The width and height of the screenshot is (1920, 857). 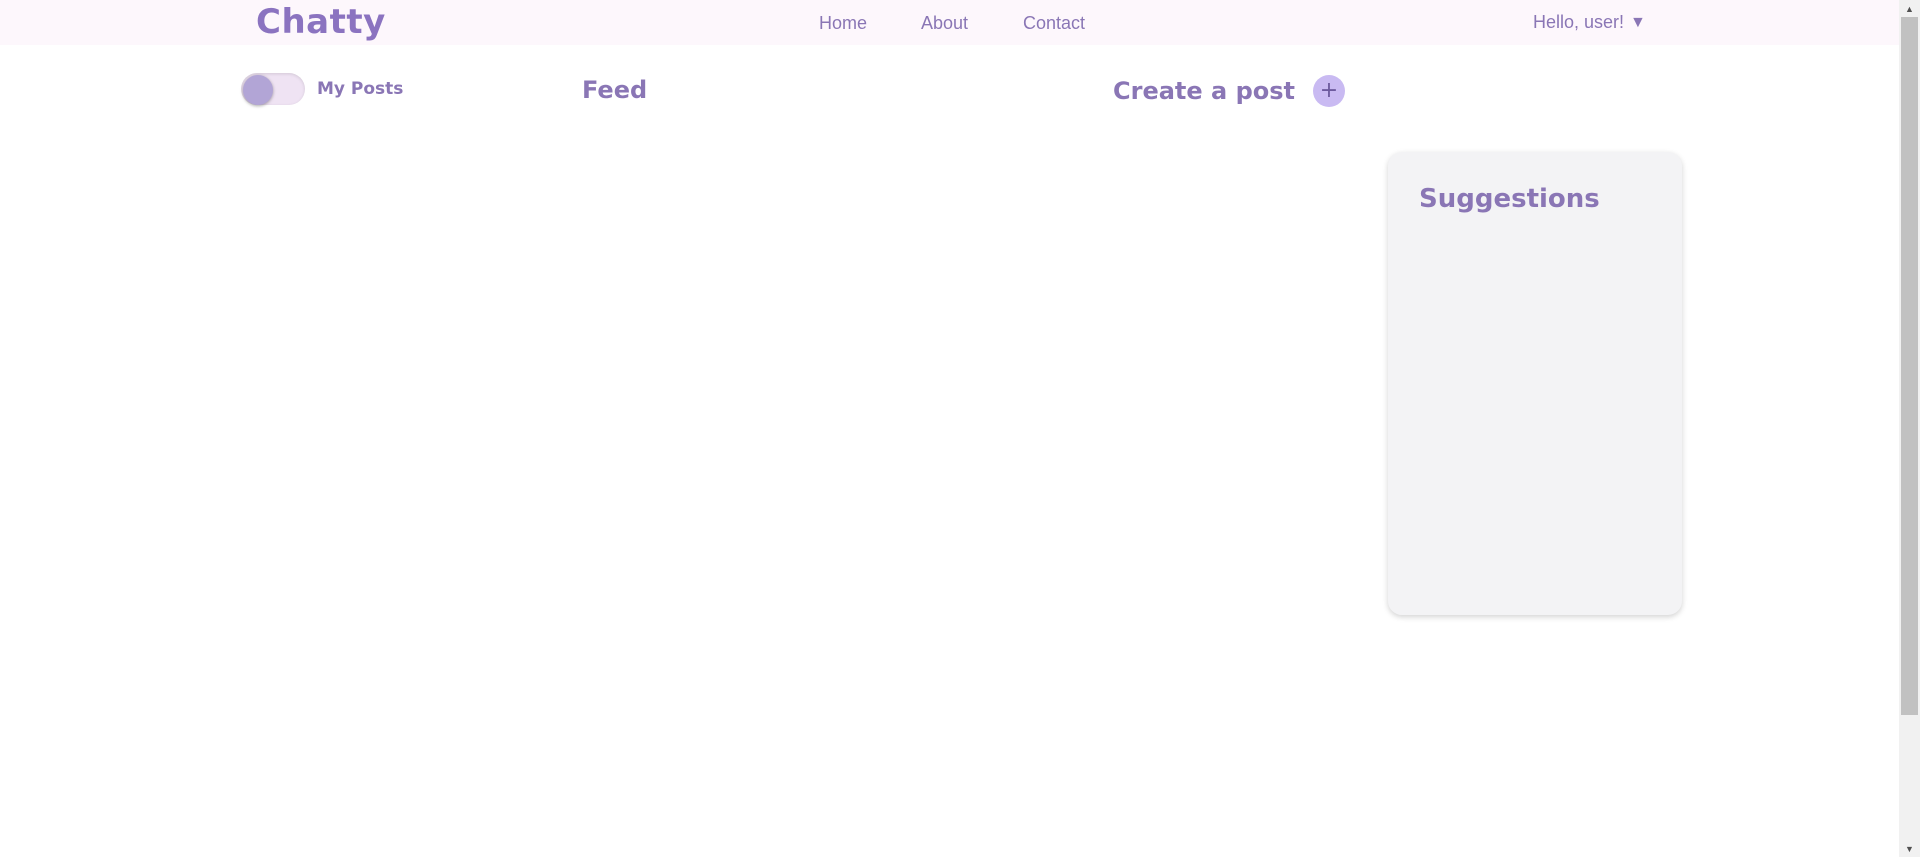 I want to click on scroll-up-icon: ▲, so click(x=1909, y=8).